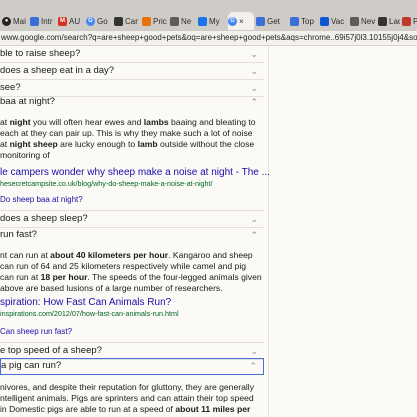  I want to click on browser-tab: Vac, so click(334, 21).